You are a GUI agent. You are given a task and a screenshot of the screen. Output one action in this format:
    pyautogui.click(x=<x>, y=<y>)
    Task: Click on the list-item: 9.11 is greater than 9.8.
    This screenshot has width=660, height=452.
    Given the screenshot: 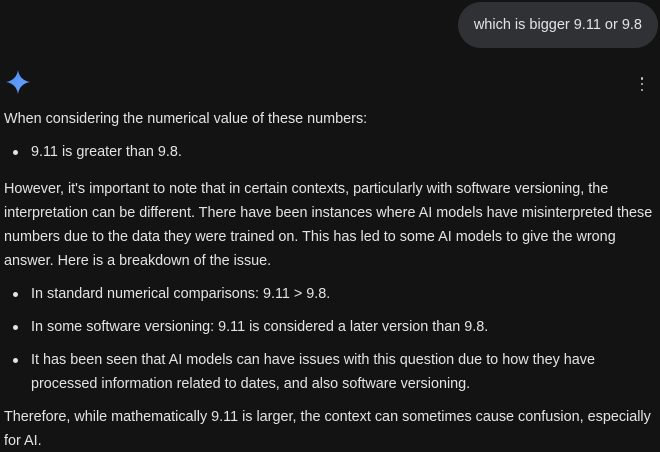 What is the action you would take?
    pyautogui.click(x=330, y=152)
    